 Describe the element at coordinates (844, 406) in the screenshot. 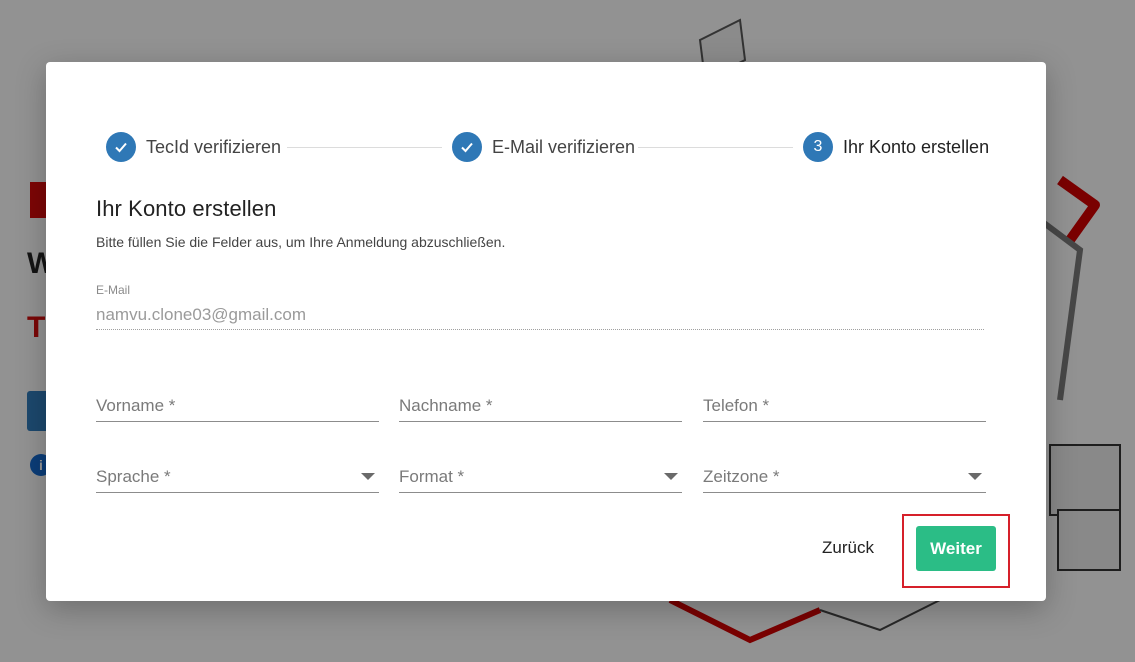

I see `phone-input: Telefon *` at that location.